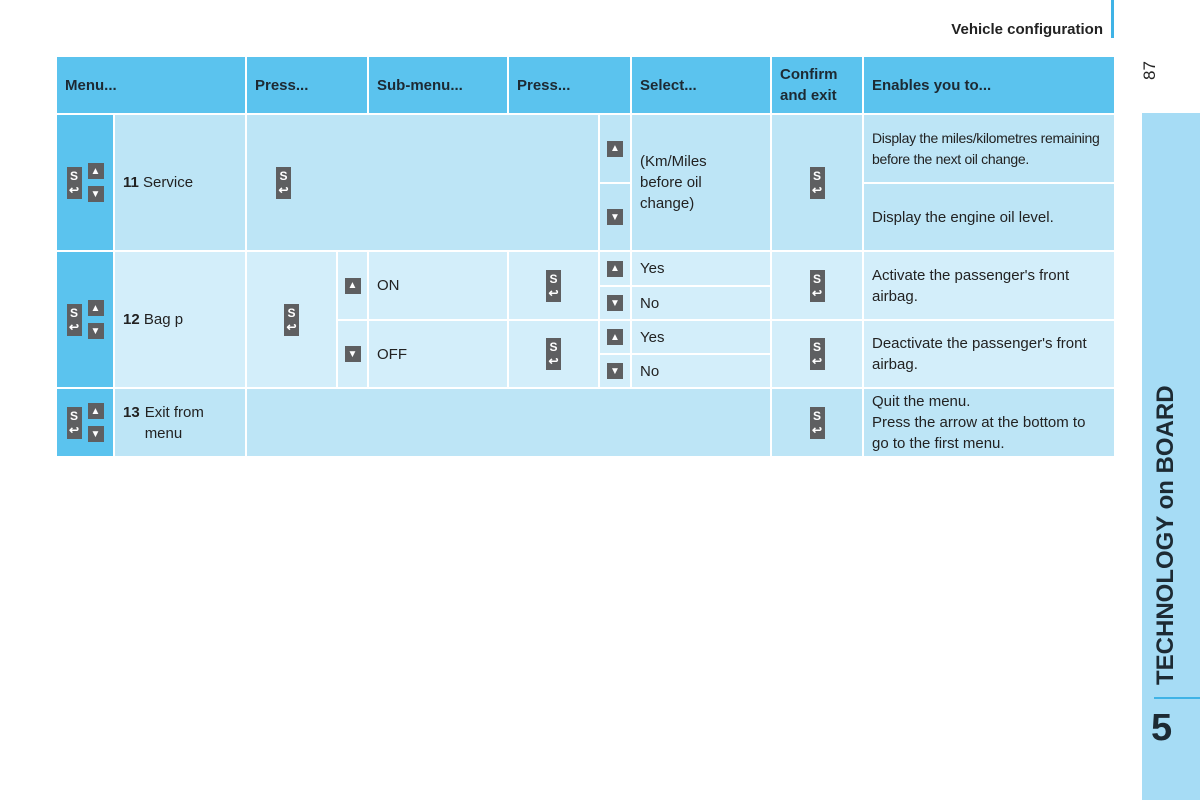 The width and height of the screenshot is (1200, 800). I want to click on menu-item-service: 11 Service, so click(180, 182).